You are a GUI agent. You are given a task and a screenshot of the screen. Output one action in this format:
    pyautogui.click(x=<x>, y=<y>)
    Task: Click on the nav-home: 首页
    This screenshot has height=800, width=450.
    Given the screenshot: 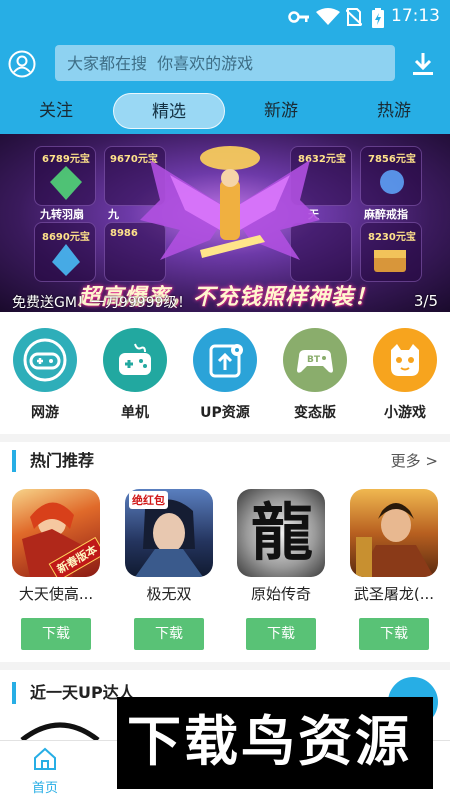 What is the action you would take?
    pyautogui.click(x=45, y=771)
    